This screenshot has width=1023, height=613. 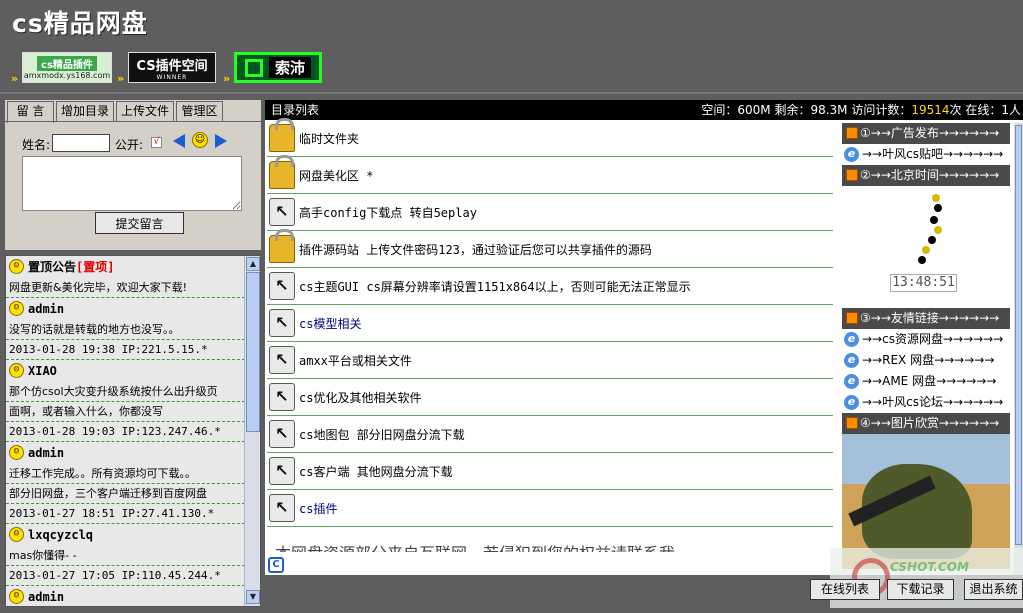 What do you see at coordinates (276, 565) in the screenshot?
I see `refresh-icon: C` at bounding box center [276, 565].